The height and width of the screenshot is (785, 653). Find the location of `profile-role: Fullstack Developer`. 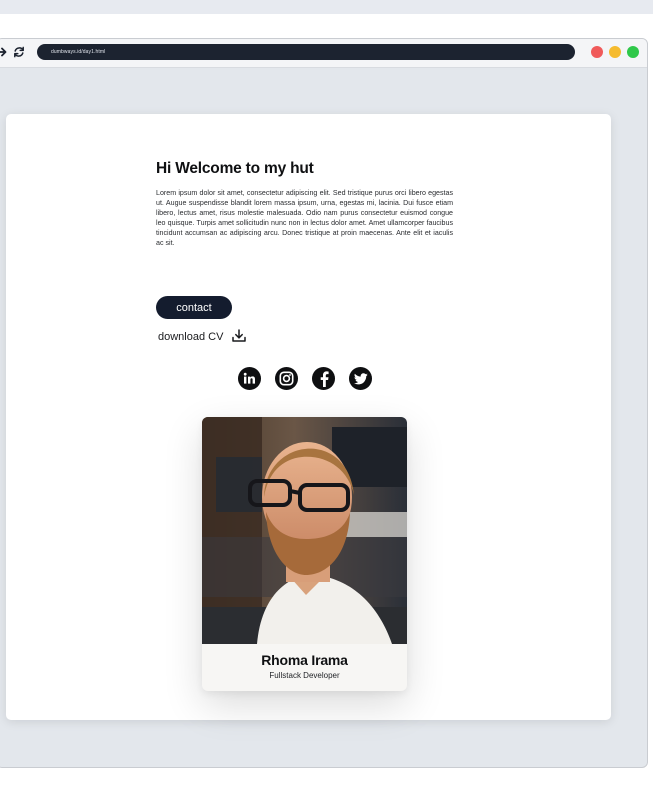

profile-role: Fullstack Developer is located at coordinates (304, 675).